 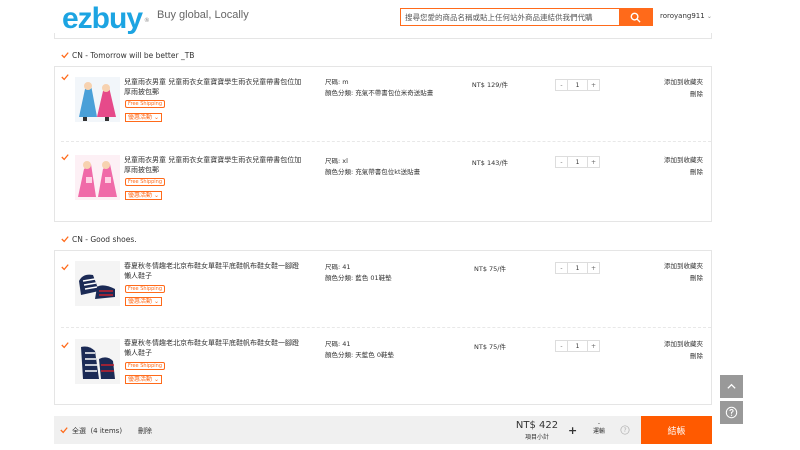 I want to click on spec-color: 顏色分類: 藍色 01鞋墊, so click(x=358, y=278).